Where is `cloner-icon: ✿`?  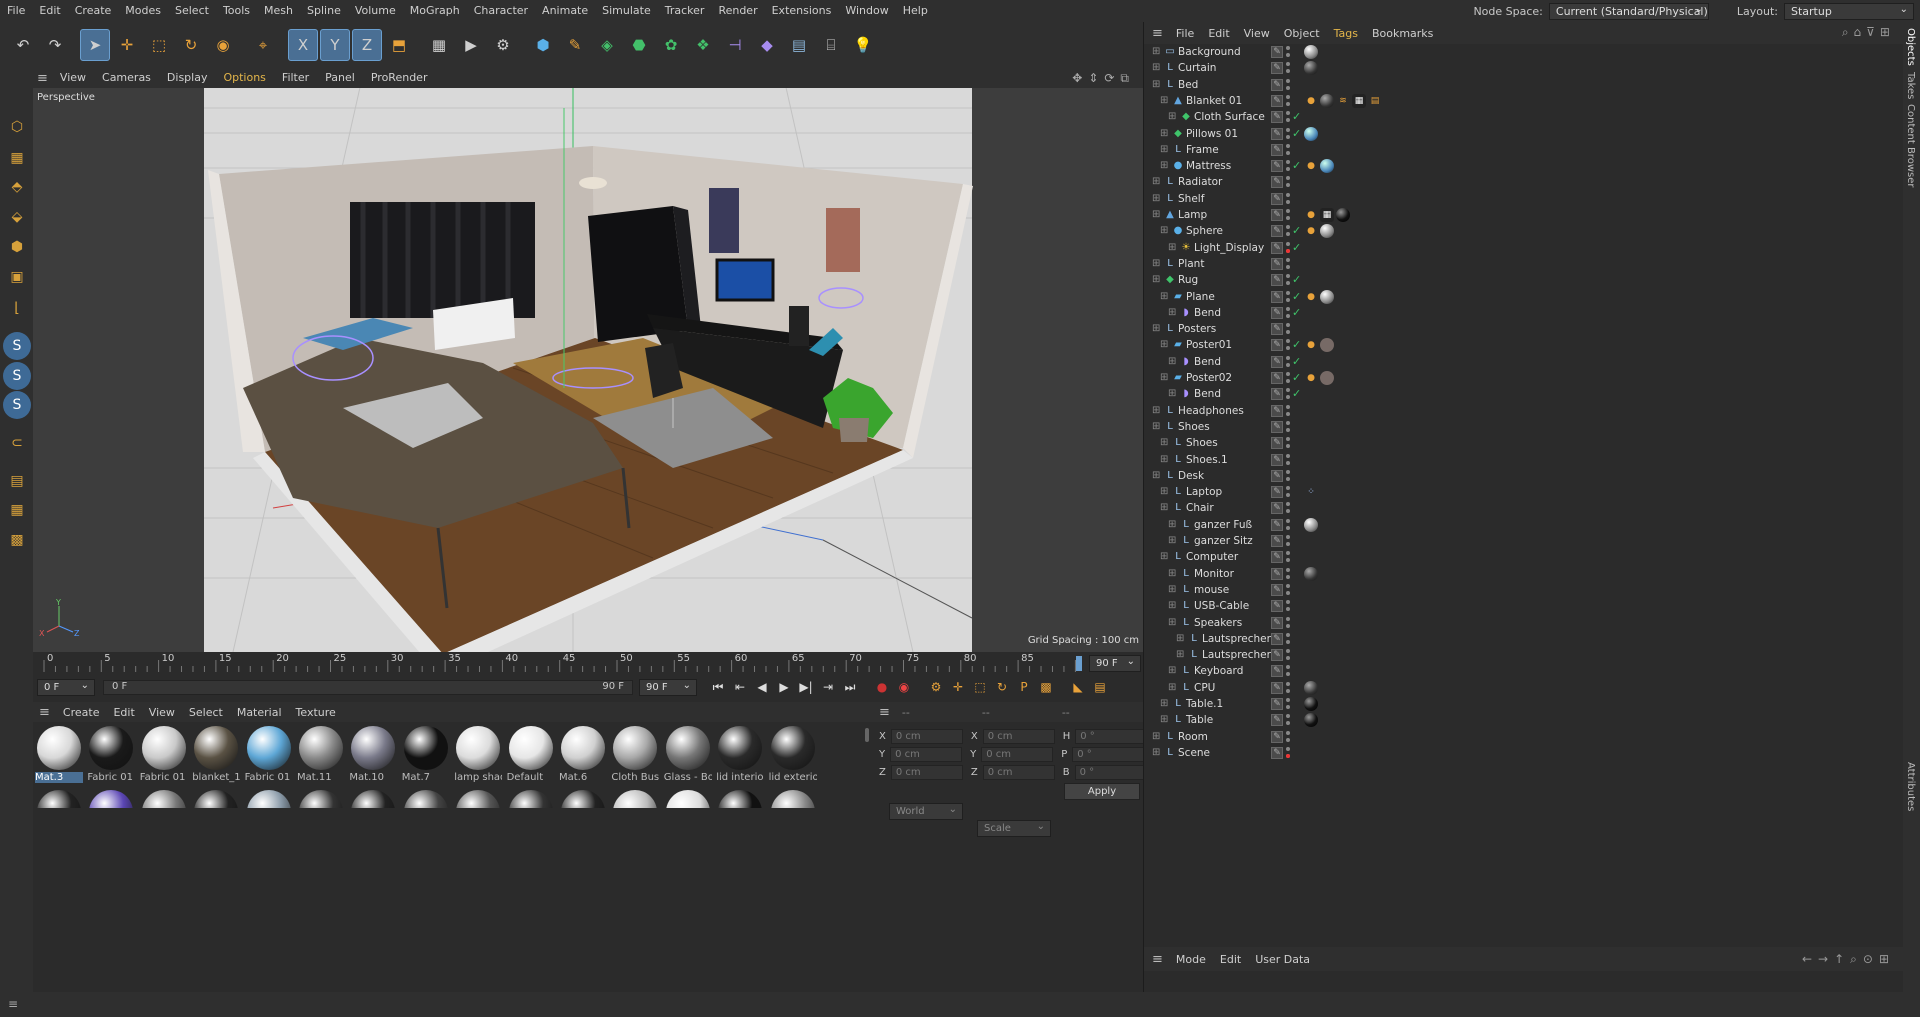 cloner-icon: ✿ is located at coordinates (671, 45).